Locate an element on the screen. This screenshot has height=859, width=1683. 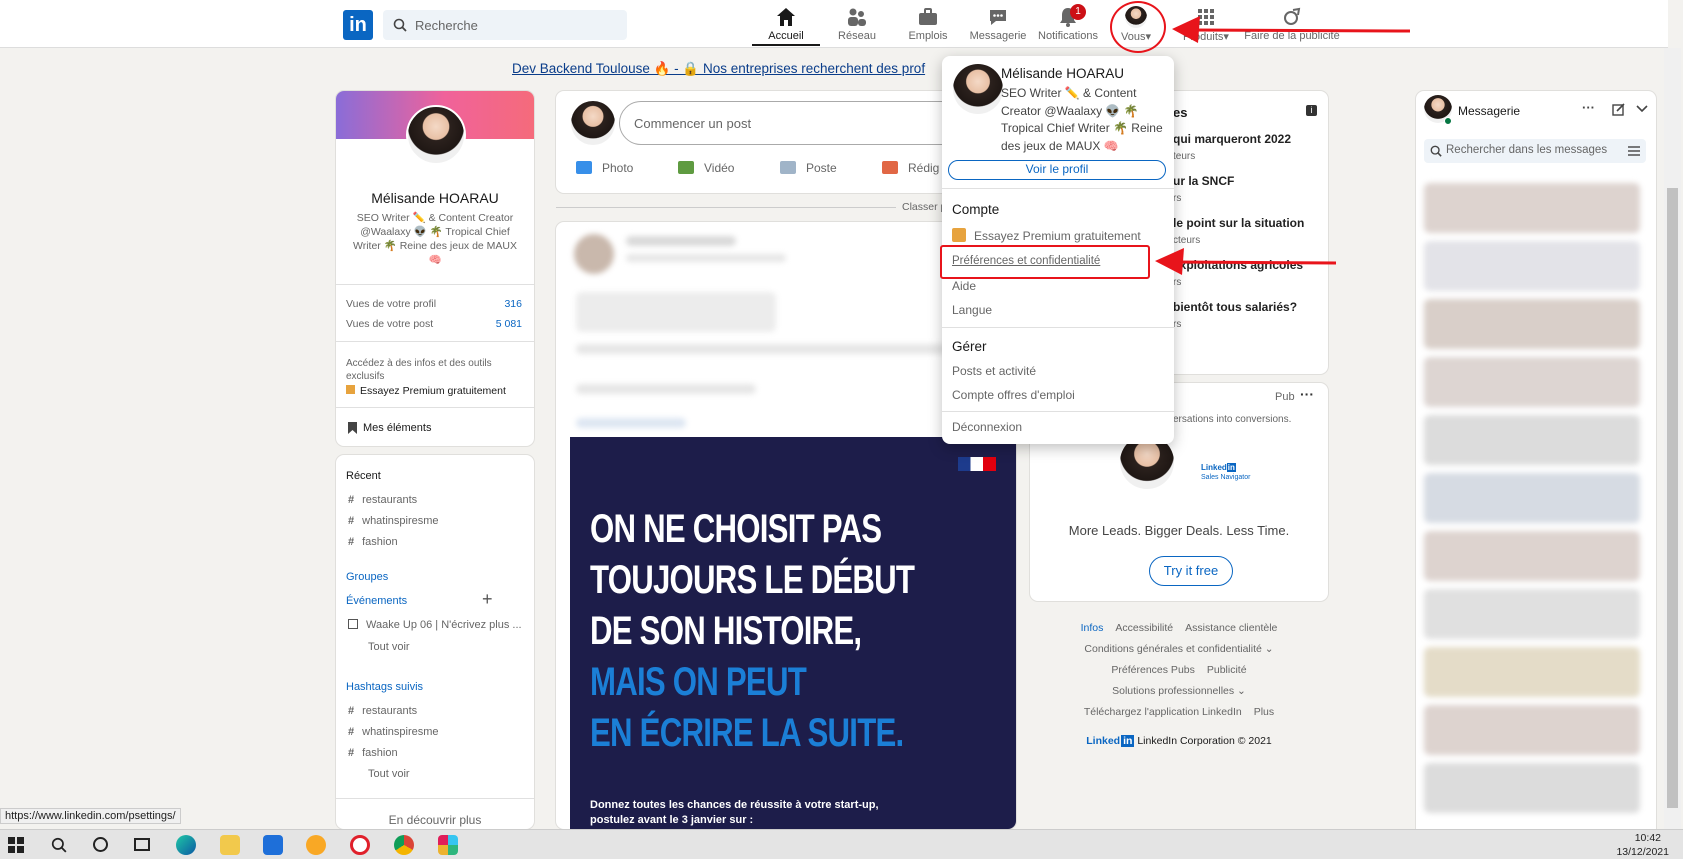
windows-taskbar: 10:42 13/12/2021 is located at coordinates (841, 844).